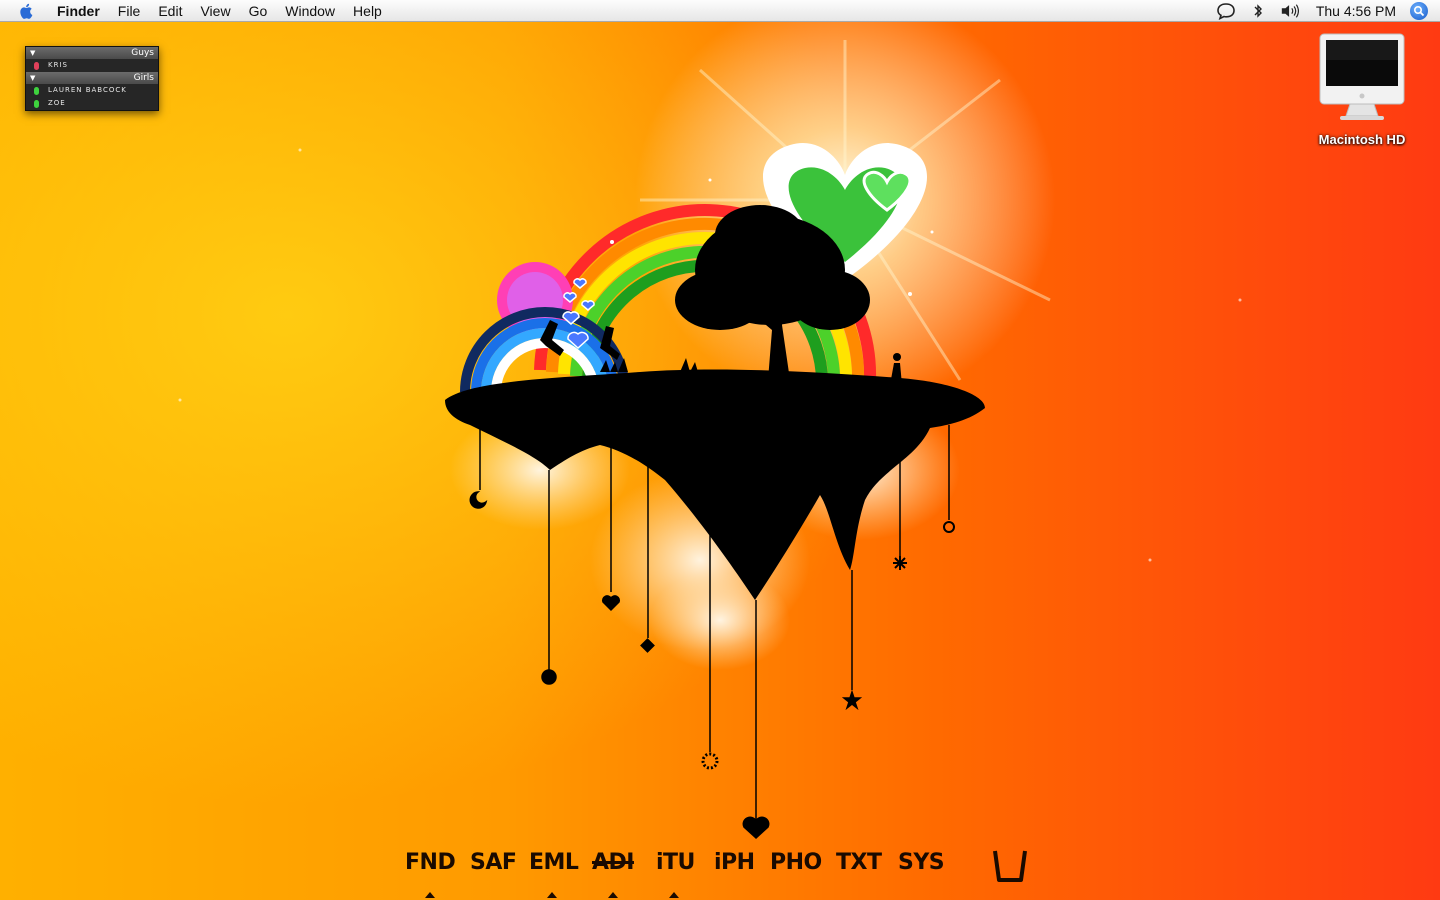  I want to click on dock-item-adi: ADI, so click(613, 862).